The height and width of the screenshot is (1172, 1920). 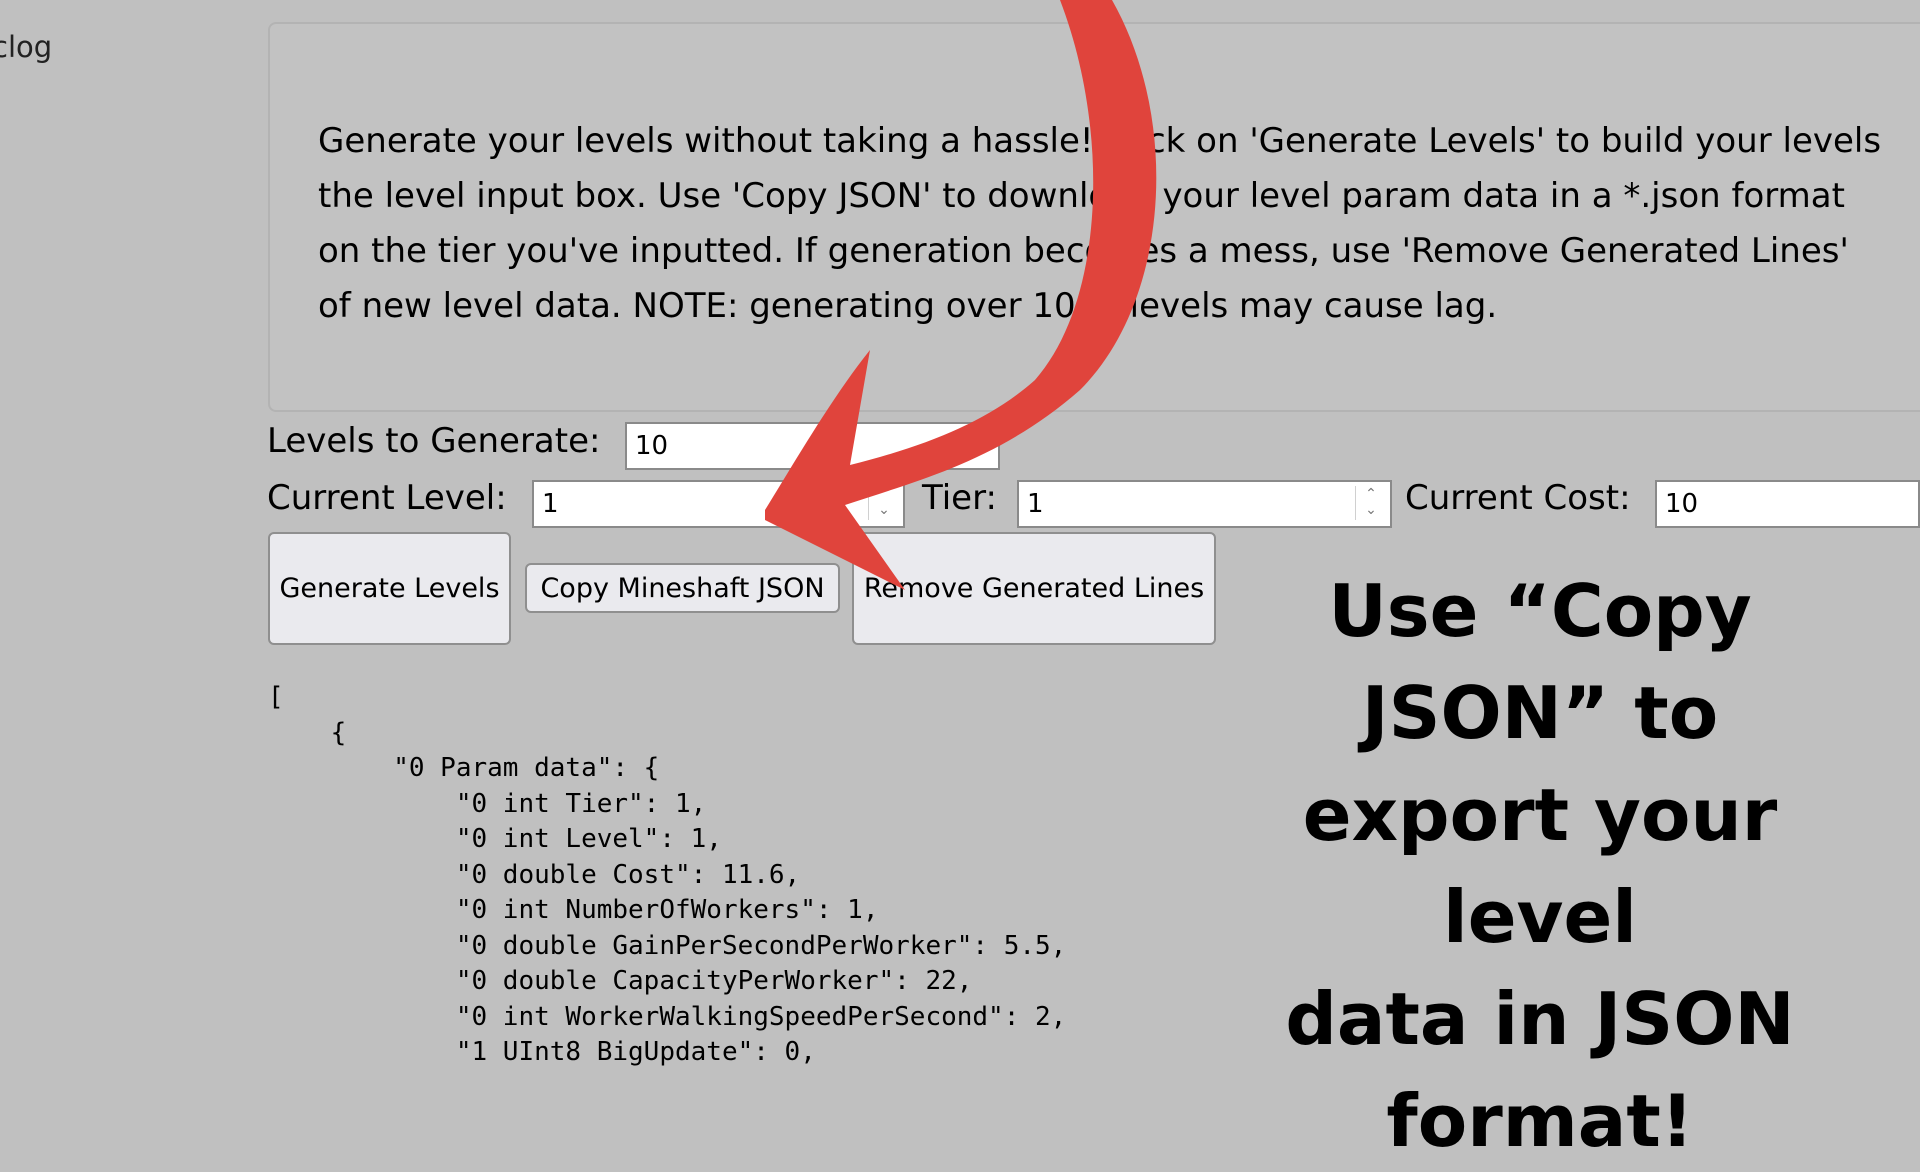 What do you see at coordinates (682, 588) in the screenshot?
I see `copy-json-button: Copy Mineshaft JSON` at bounding box center [682, 588].